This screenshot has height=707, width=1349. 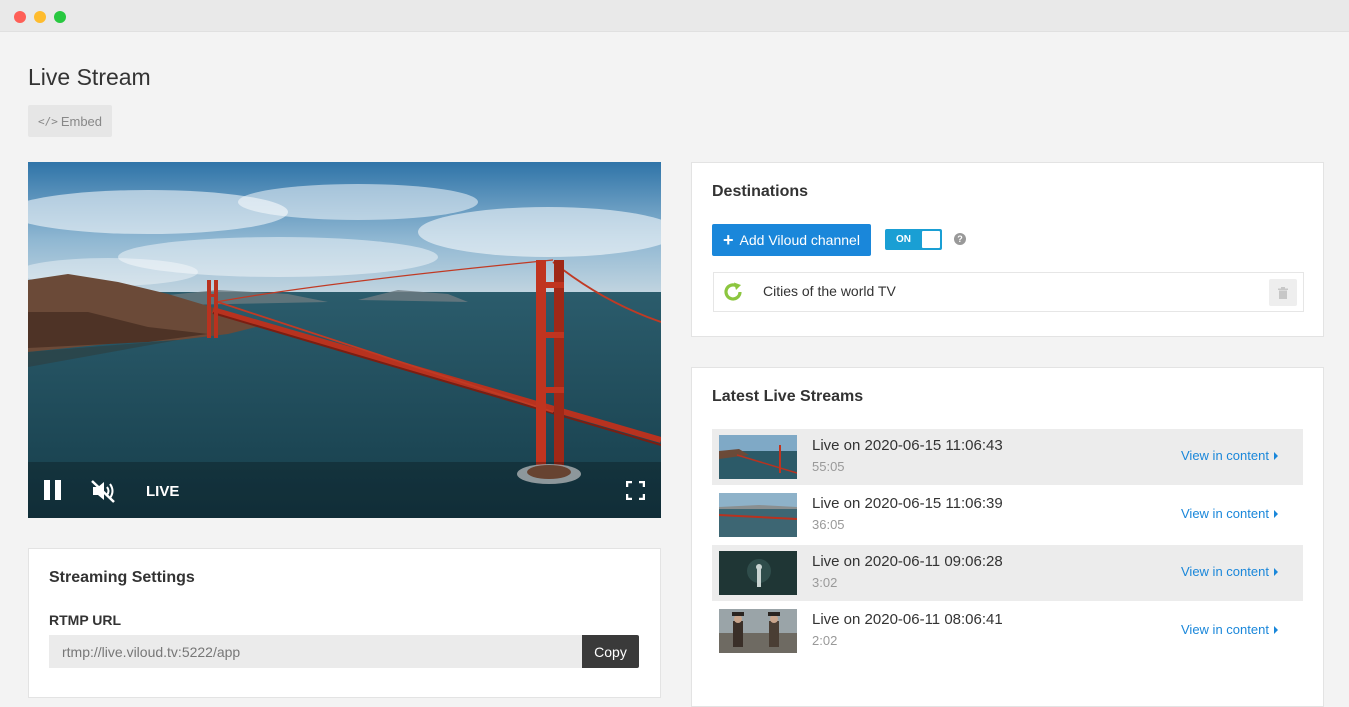 What do you see at coordinates (825, 582) in the screenshot?
I see `stream-duration: 3:02` at bounding box center [825, 582].